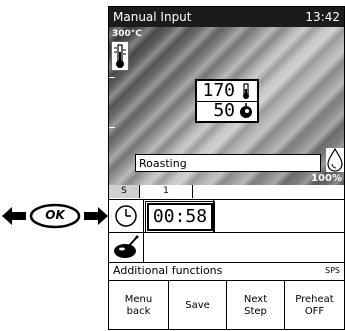 The width and height of the screenshot is (345, 331). Describe the element at coordinates (224, 110) in the screenshot. I see `core-value: 50` at that location.